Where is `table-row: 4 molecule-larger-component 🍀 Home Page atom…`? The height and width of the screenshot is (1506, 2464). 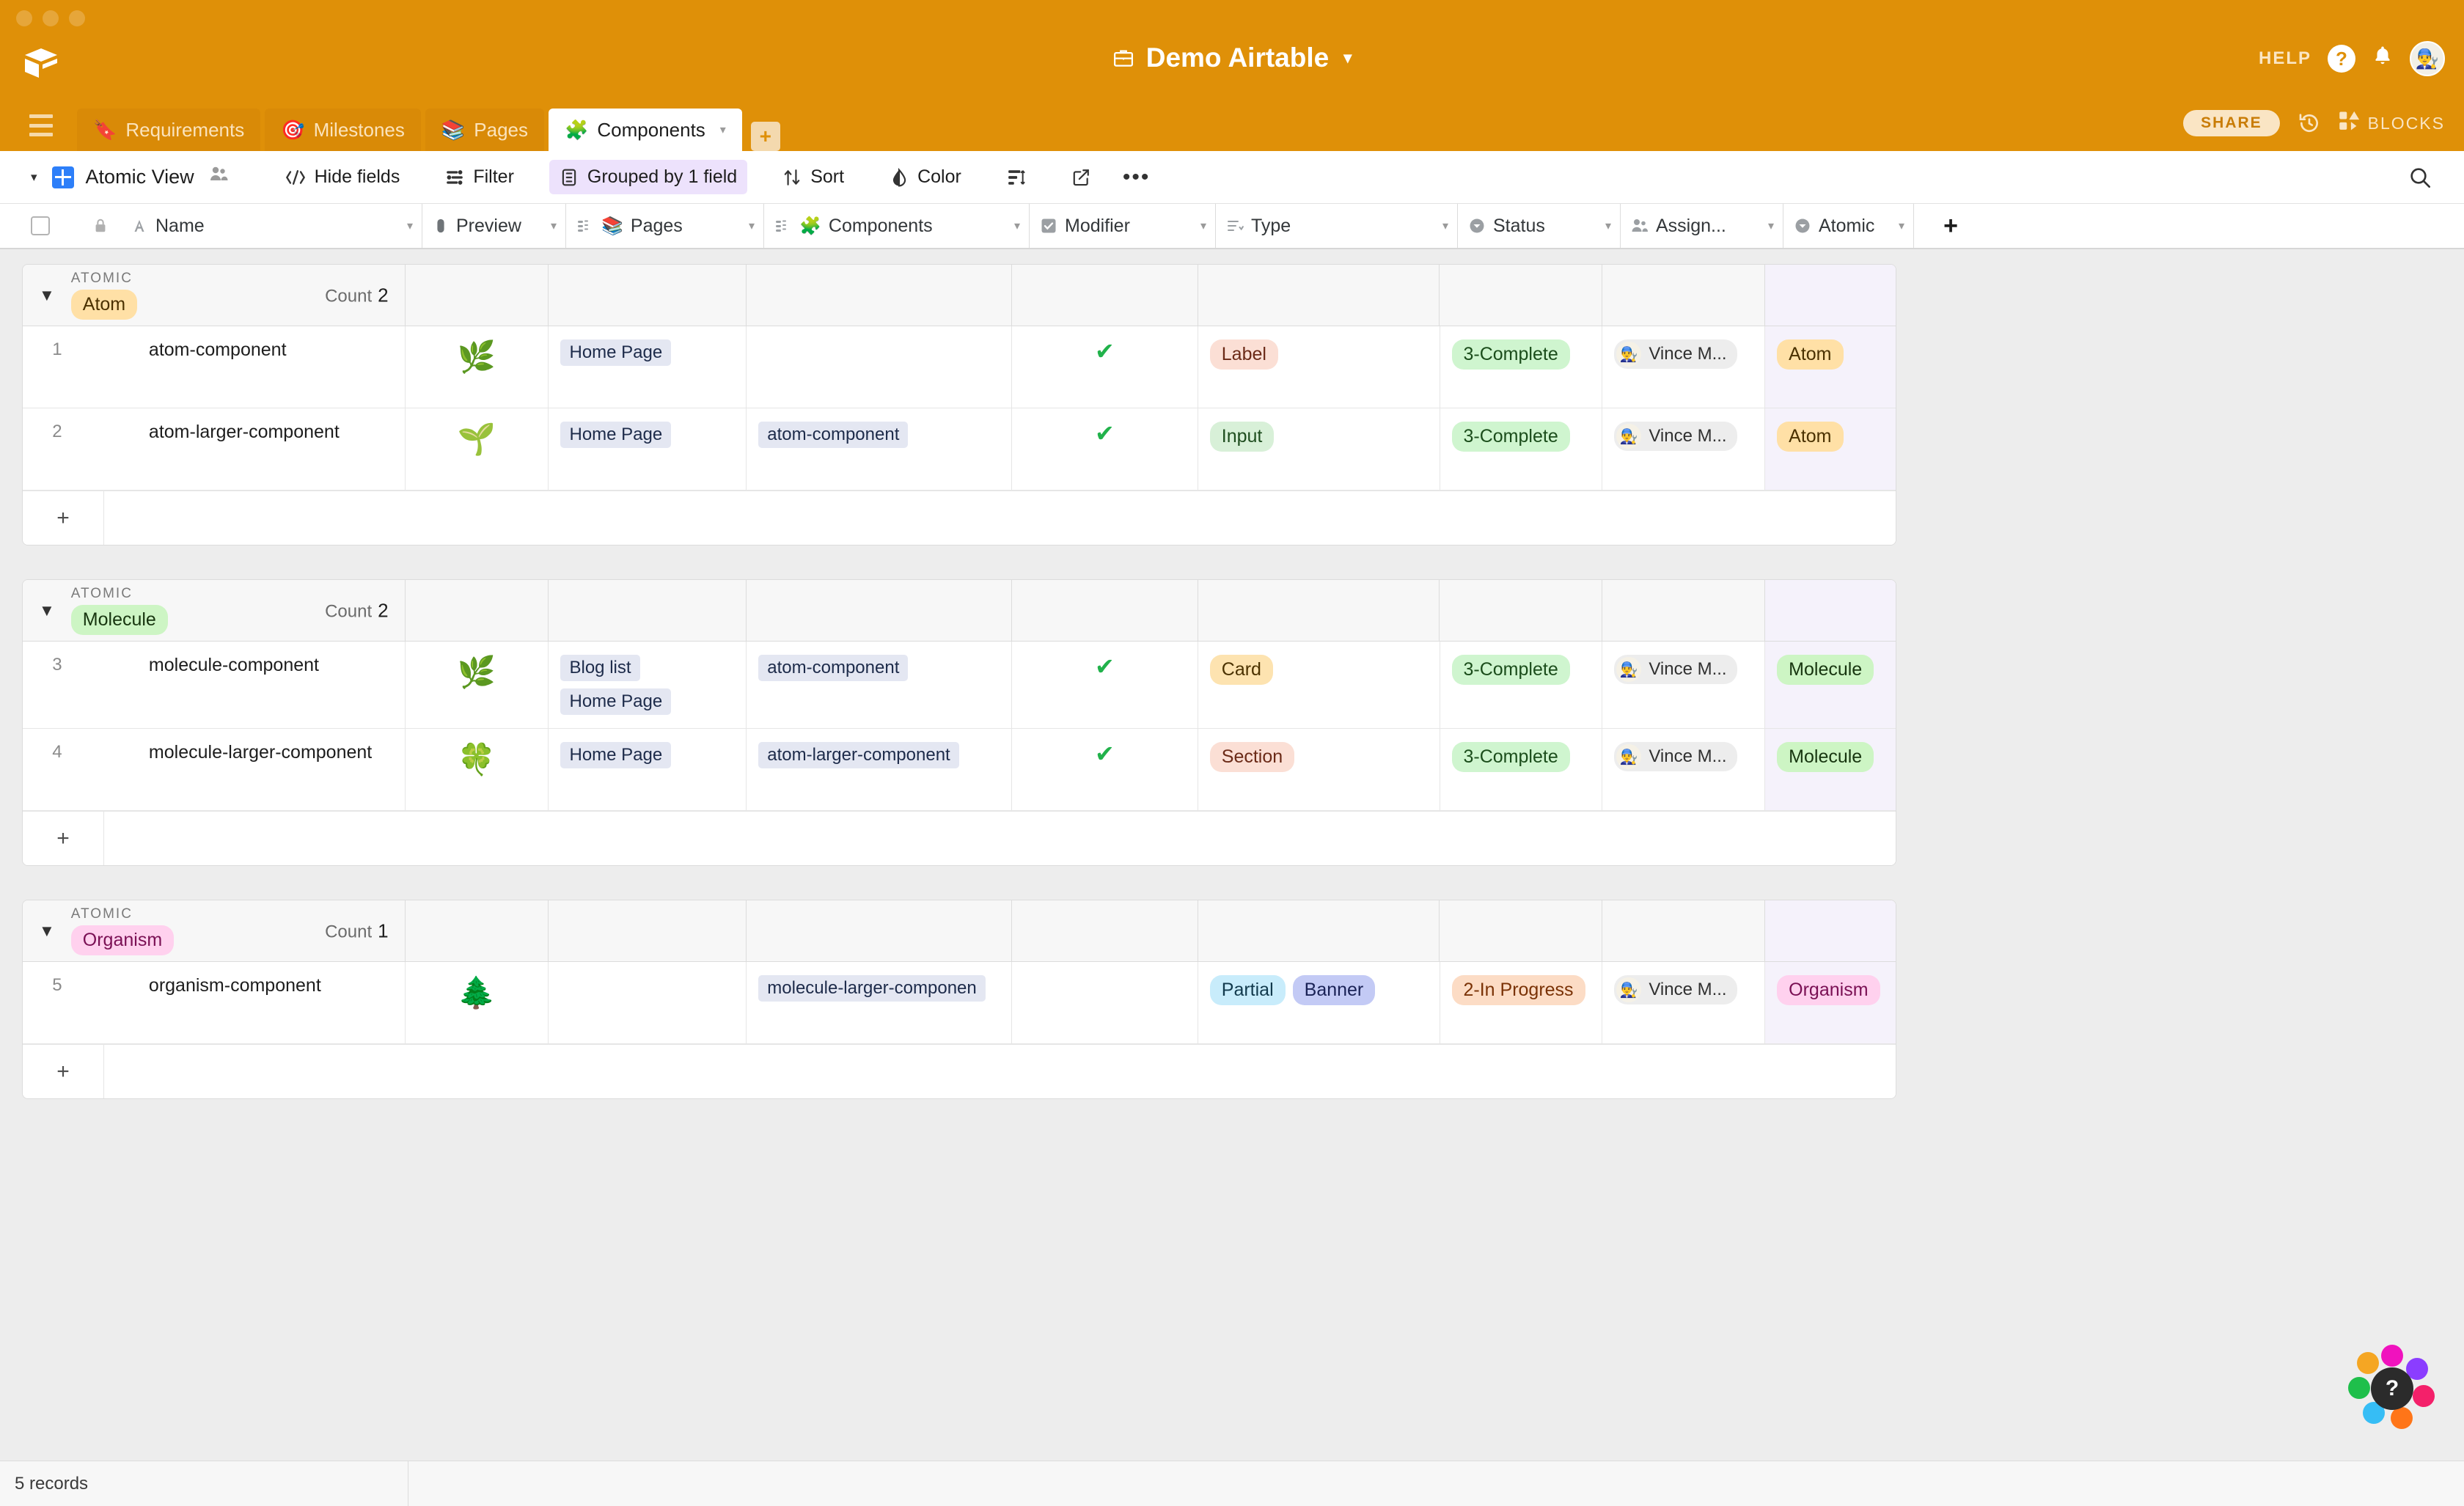
table-row: 4 molecule-larger-component 🍀 Home Page atom… is located at coordinates (959, 770).